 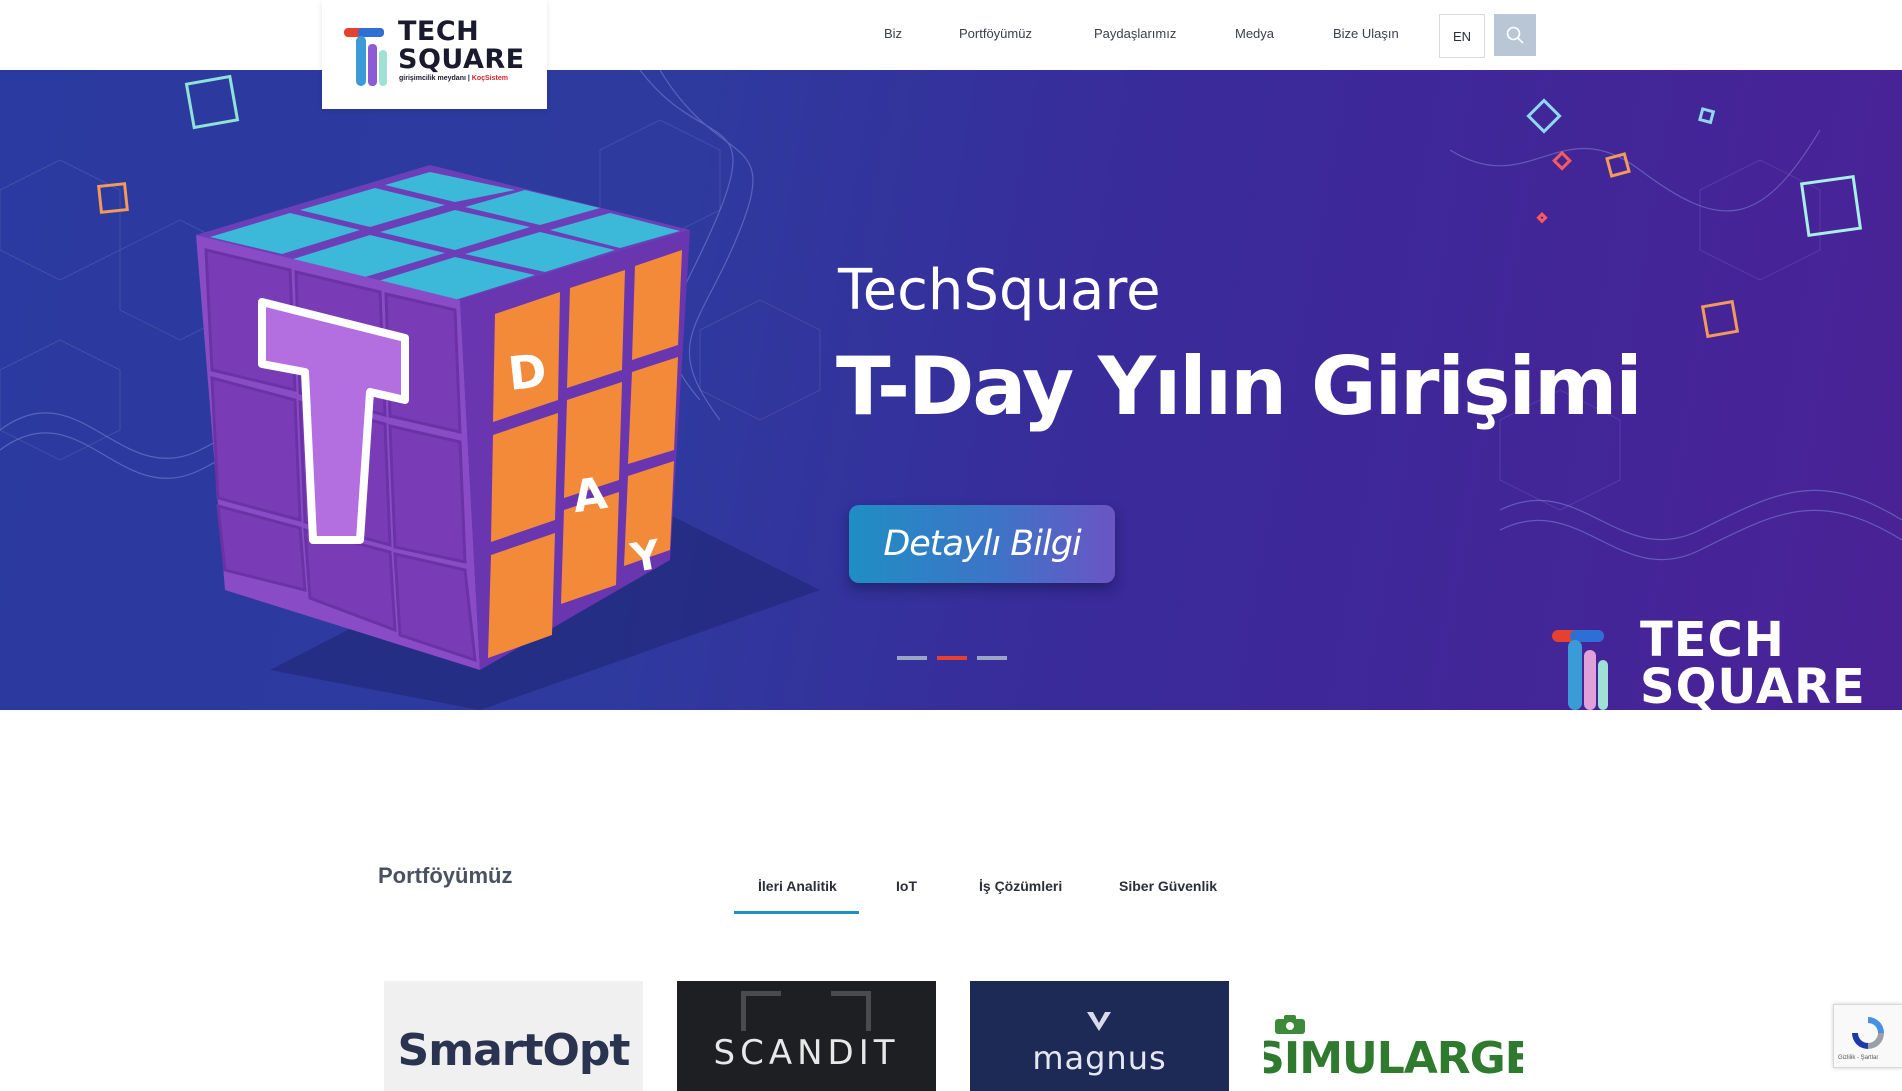 I want to click on active-tab-indicator, so click(x=796, y=912).